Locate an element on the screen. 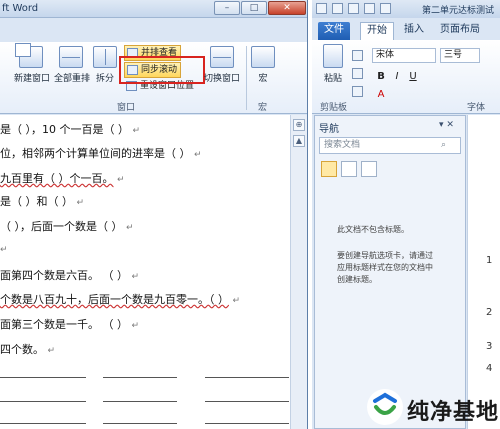 This screenshot has width=500, height=429. tab-file: 文件 is located at coordinates (334, 31).